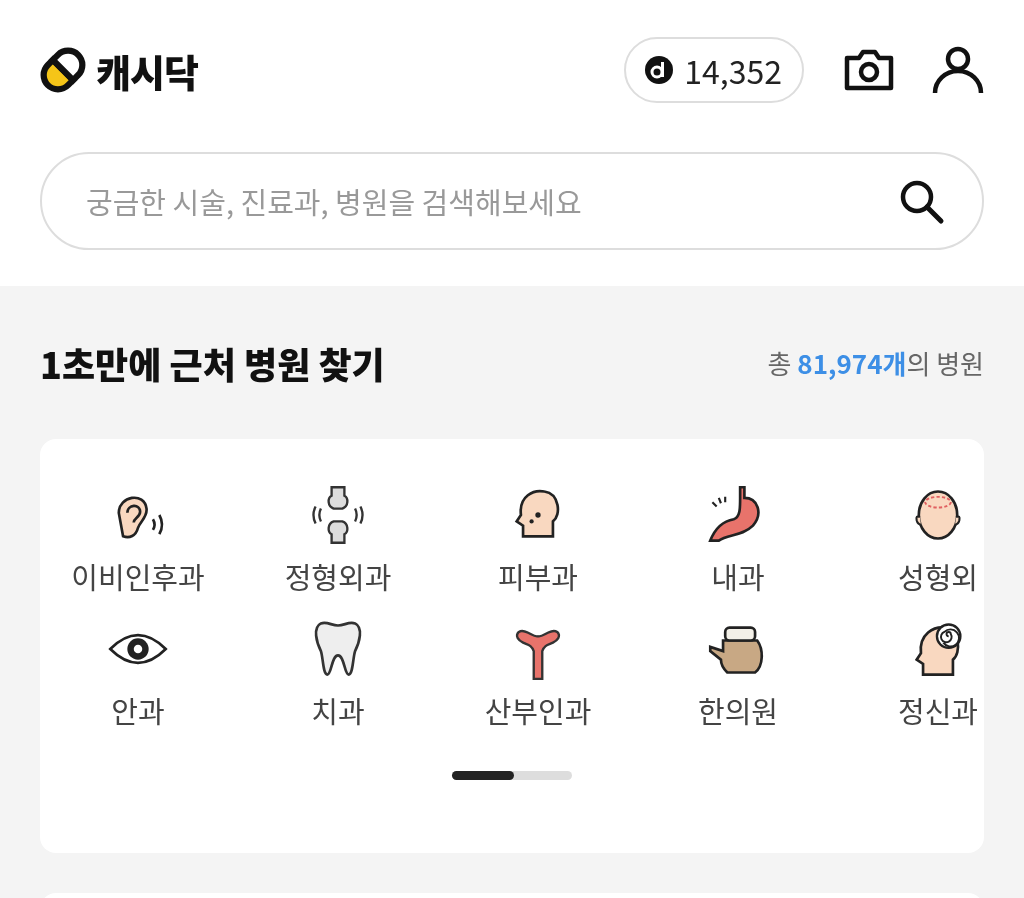 The height and width of the screenshot is (898, 1024). Describe the element at coordinates (212, 362) in the screenshot. I see `section-title: 1초만에 근처 병원 찾기` at that location.